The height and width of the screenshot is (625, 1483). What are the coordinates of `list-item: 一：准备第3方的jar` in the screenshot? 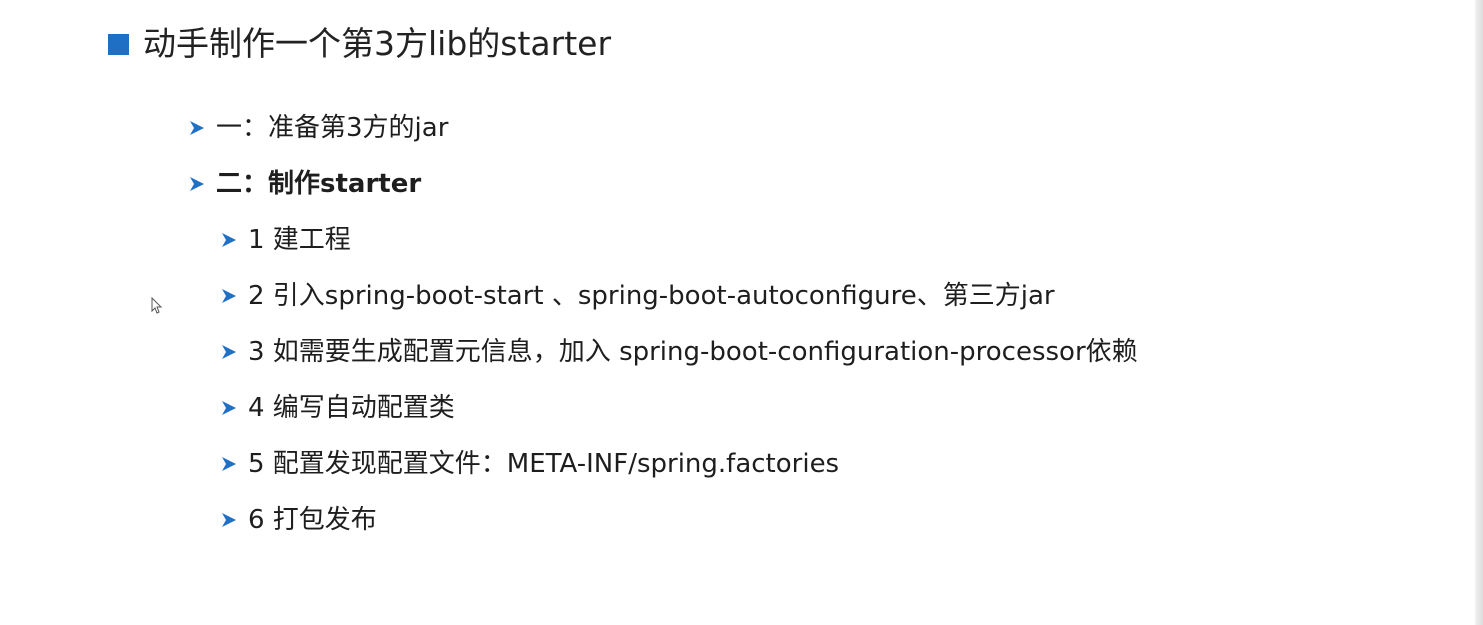 It's located at (318, 128).